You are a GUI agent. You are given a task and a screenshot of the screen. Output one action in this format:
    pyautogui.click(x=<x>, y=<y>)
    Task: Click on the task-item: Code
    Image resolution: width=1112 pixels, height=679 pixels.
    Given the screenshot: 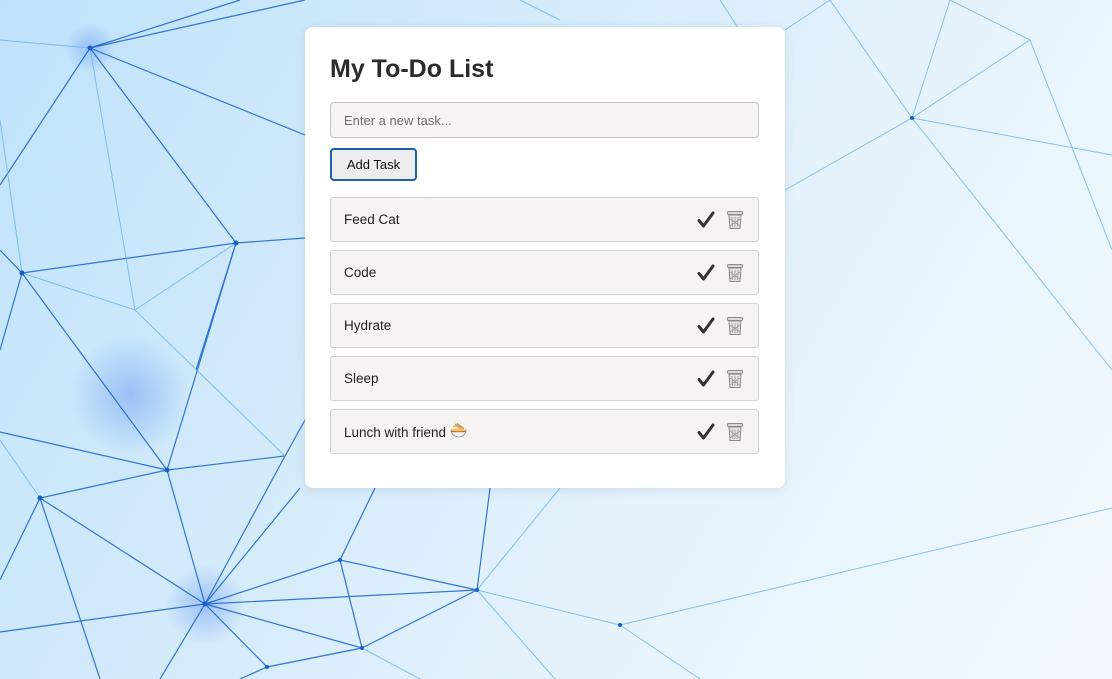 What is the action you would take?
    pyautogui.click(x=544, y=272)
    